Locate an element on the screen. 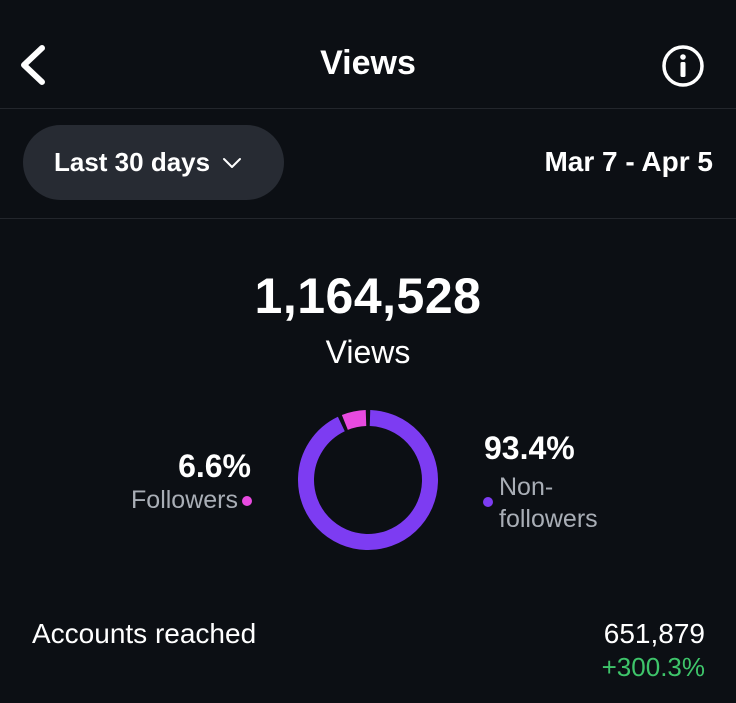  non-followers-label-line1: Non- is located at coordinates (526, 487).